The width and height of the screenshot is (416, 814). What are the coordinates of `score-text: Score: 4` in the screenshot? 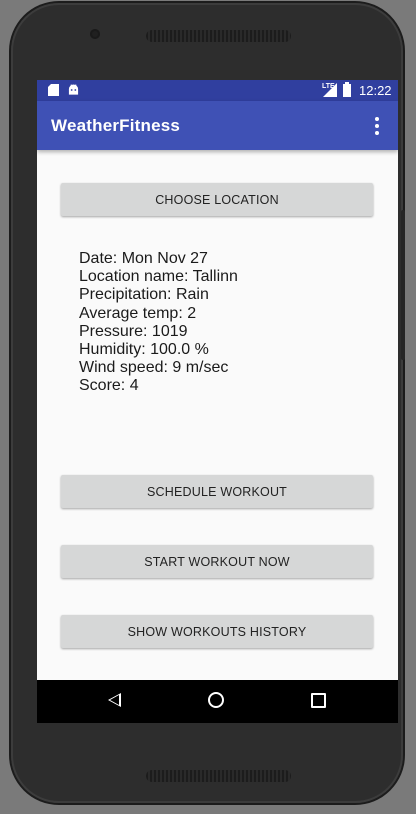 It's located at (109, 386).